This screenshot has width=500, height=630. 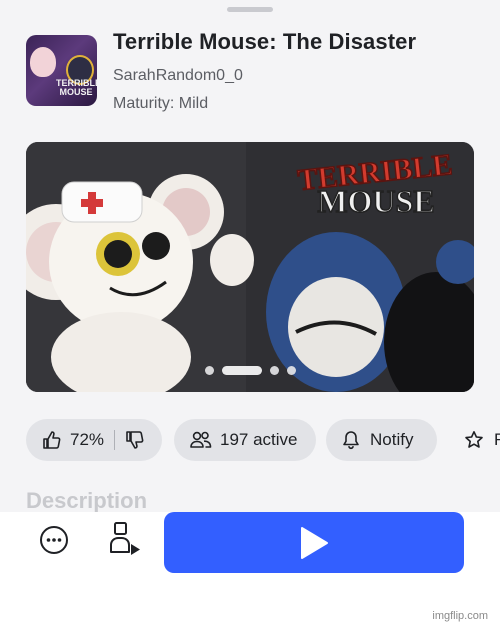 I want to click on more-icon, so click(x=54, y=540).